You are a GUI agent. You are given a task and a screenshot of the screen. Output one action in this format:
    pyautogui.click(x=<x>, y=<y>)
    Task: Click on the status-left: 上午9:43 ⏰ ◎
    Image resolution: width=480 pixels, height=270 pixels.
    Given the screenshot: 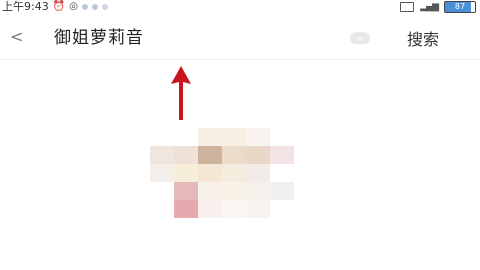 What is the action you would take?
    pyautogui.click(x=55, y=7)
    